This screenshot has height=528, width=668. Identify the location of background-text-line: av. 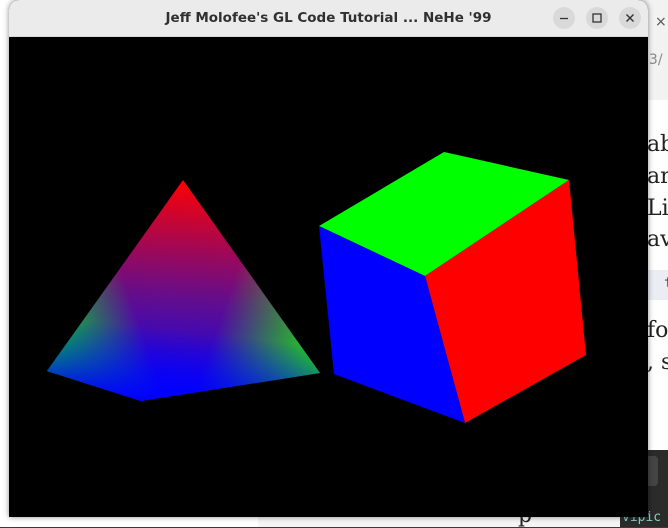
(657, 239).